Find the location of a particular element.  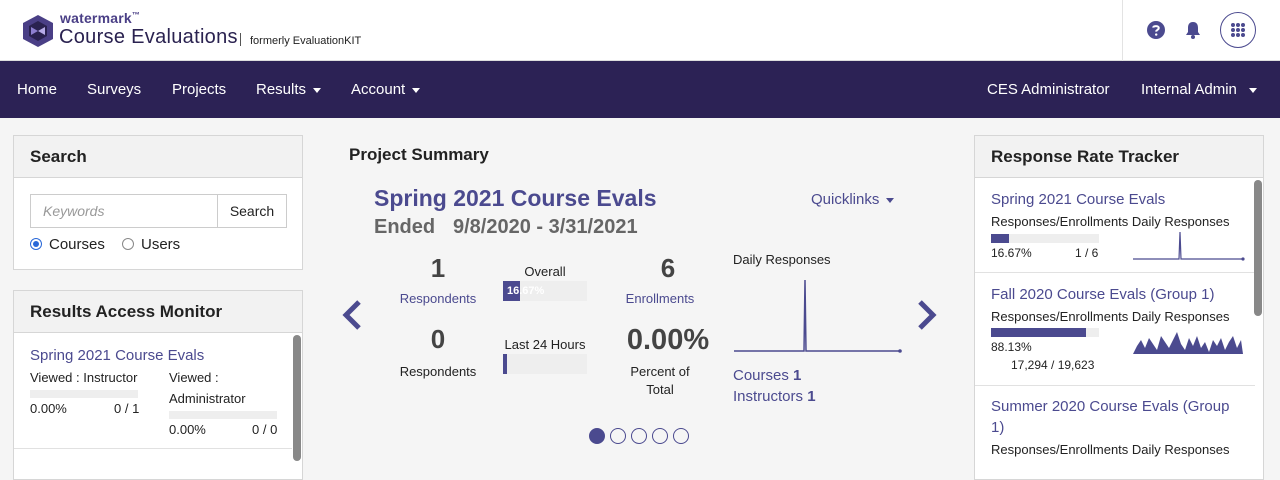

instructors-link: Instructors 1 is located at coordinates (774, 396).